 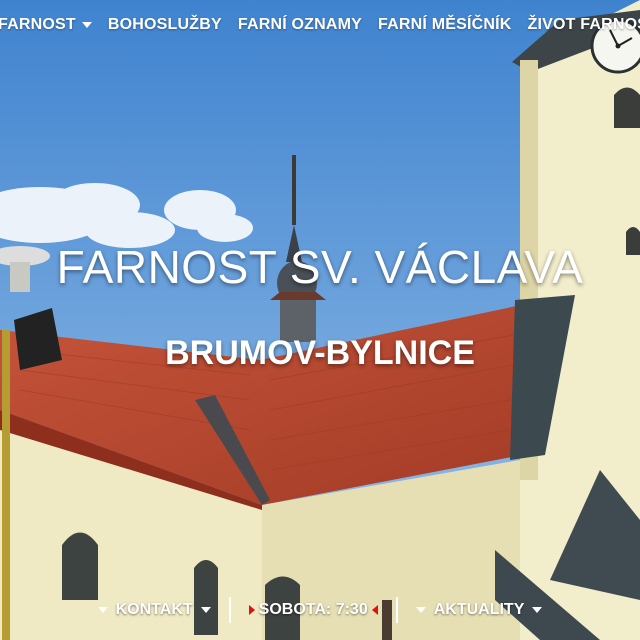 I want to click on nav-item-label: FARNÍ MĚSÍČNÍK, so click(x=445, y=24).